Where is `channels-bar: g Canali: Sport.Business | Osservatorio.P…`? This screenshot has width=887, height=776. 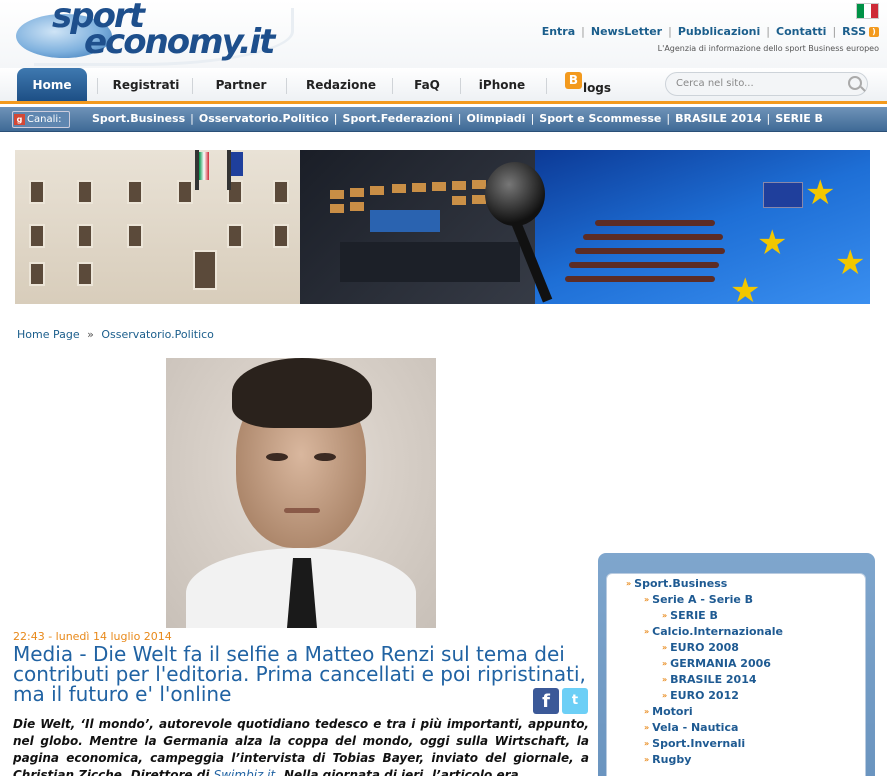 channels-bar: g Canali: Sport.Business | Osservatorio.P… is located at coordinates (443, 119).